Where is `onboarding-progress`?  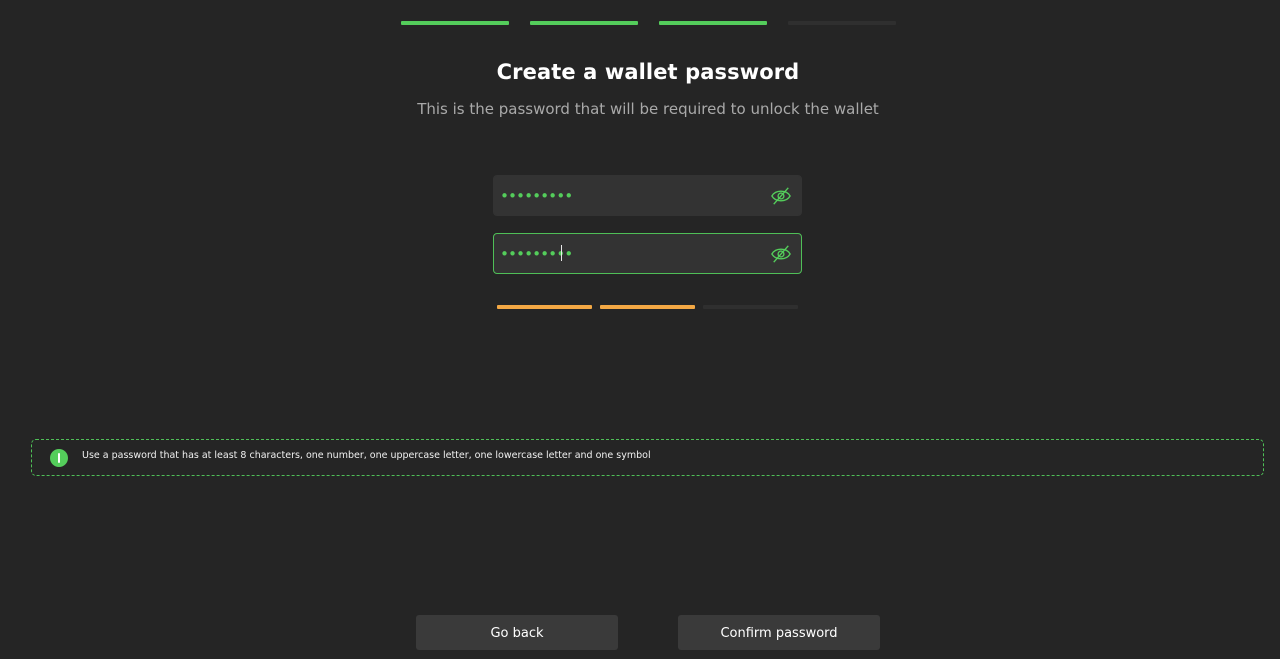 onboarding-progress is located at coordinates (648, 23).